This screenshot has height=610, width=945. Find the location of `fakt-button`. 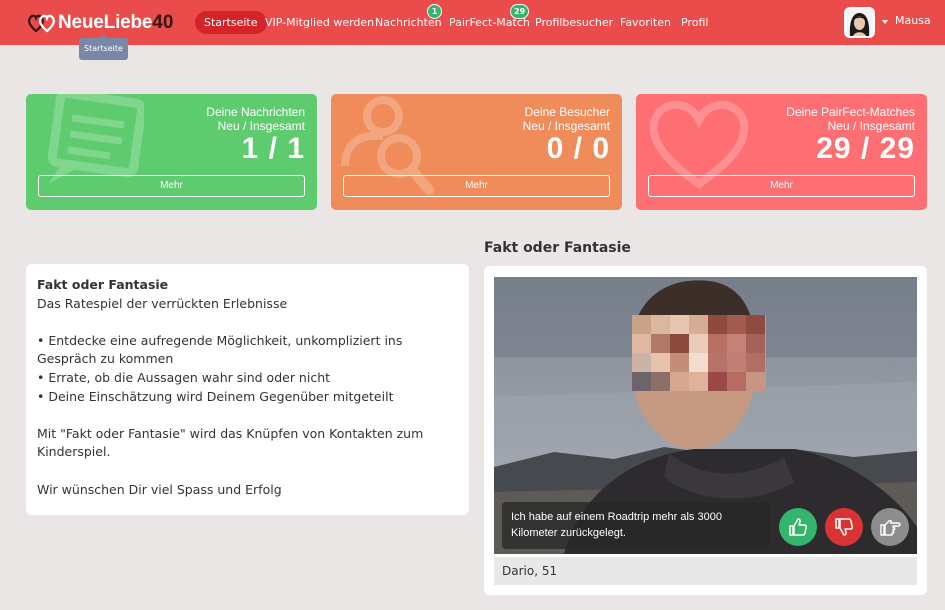

fakt-button is located at coordinates (798, 527).